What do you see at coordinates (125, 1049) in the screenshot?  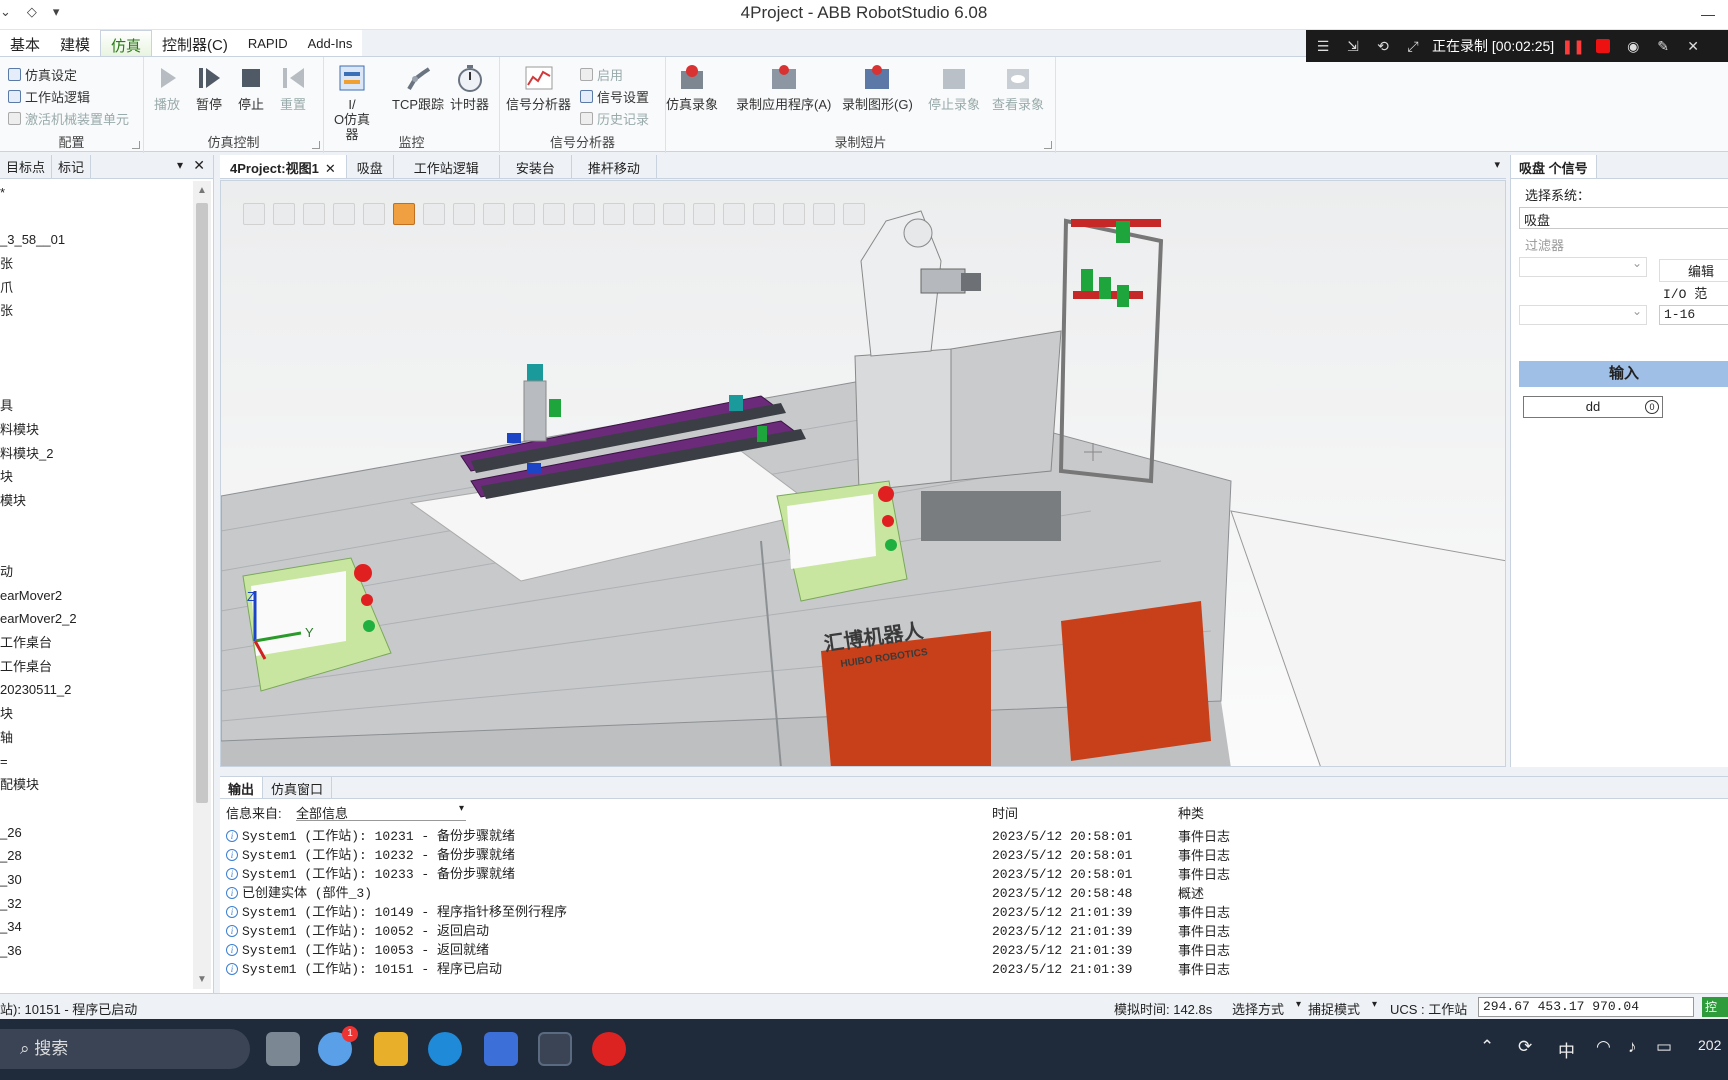 I see `taskbar-search: ⌕ 搜索` at bounding box center [125, 1049].